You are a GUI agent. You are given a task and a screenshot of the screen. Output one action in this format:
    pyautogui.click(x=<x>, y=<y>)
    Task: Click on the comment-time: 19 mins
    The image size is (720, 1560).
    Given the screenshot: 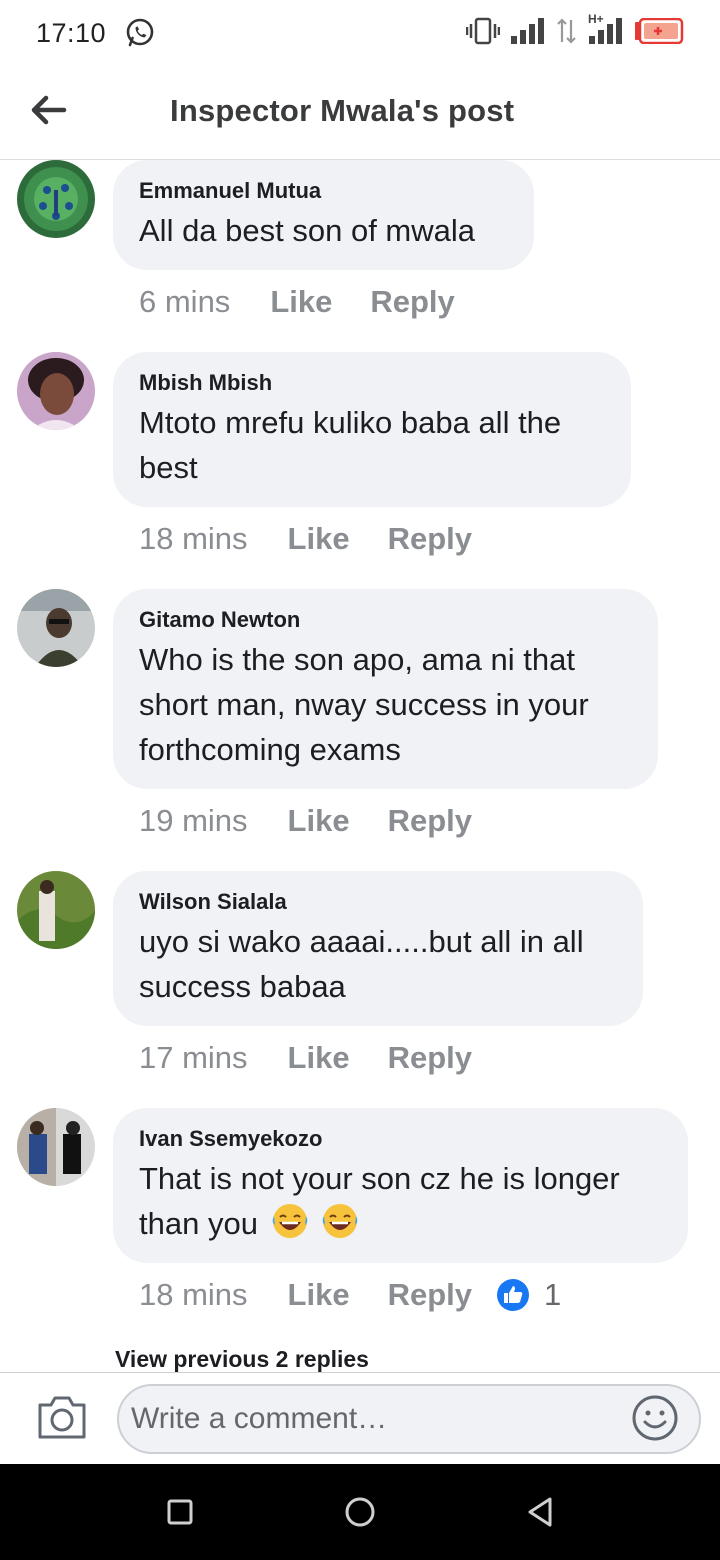 What is the action you would take?
    pyautogui.click(x=193, y=821)
    